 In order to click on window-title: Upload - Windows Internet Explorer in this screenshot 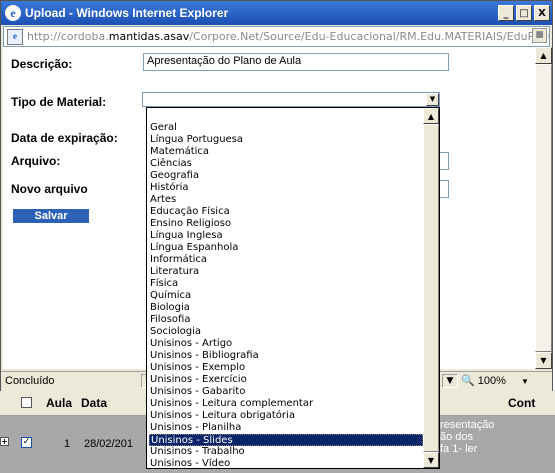, I will do `click(127, 13)`.